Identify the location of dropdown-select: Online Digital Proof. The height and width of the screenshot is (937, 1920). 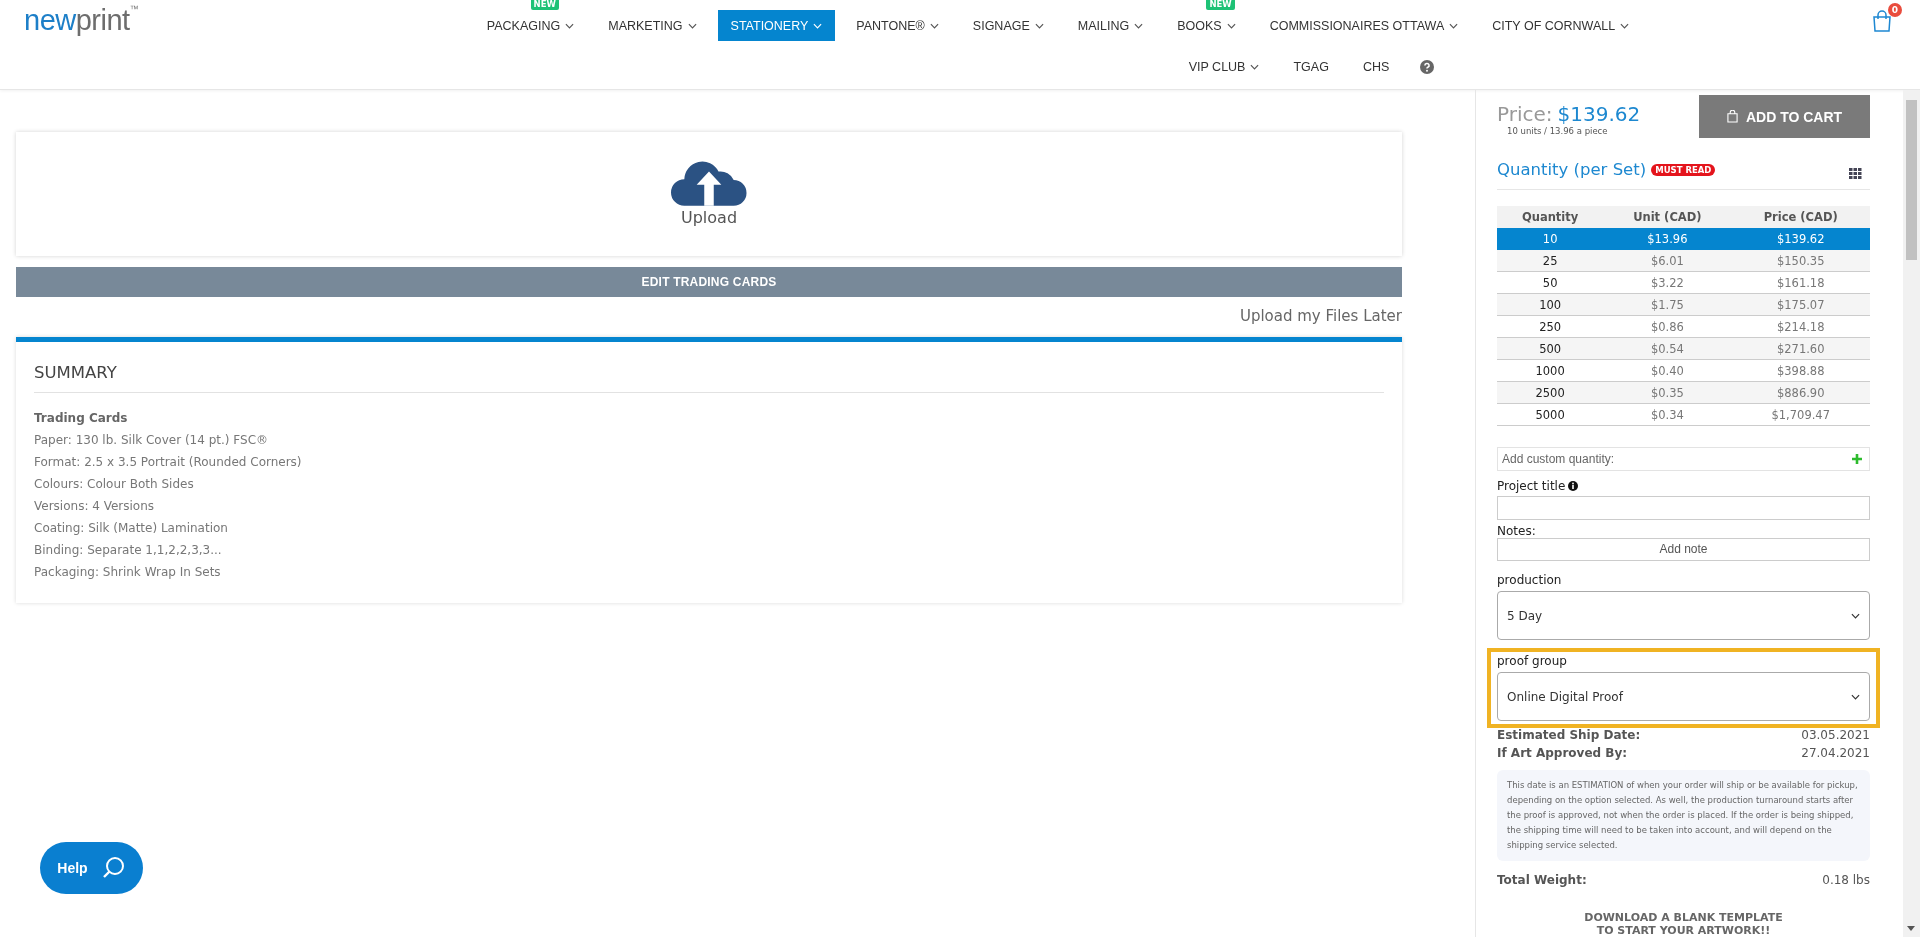
(1683, 696).